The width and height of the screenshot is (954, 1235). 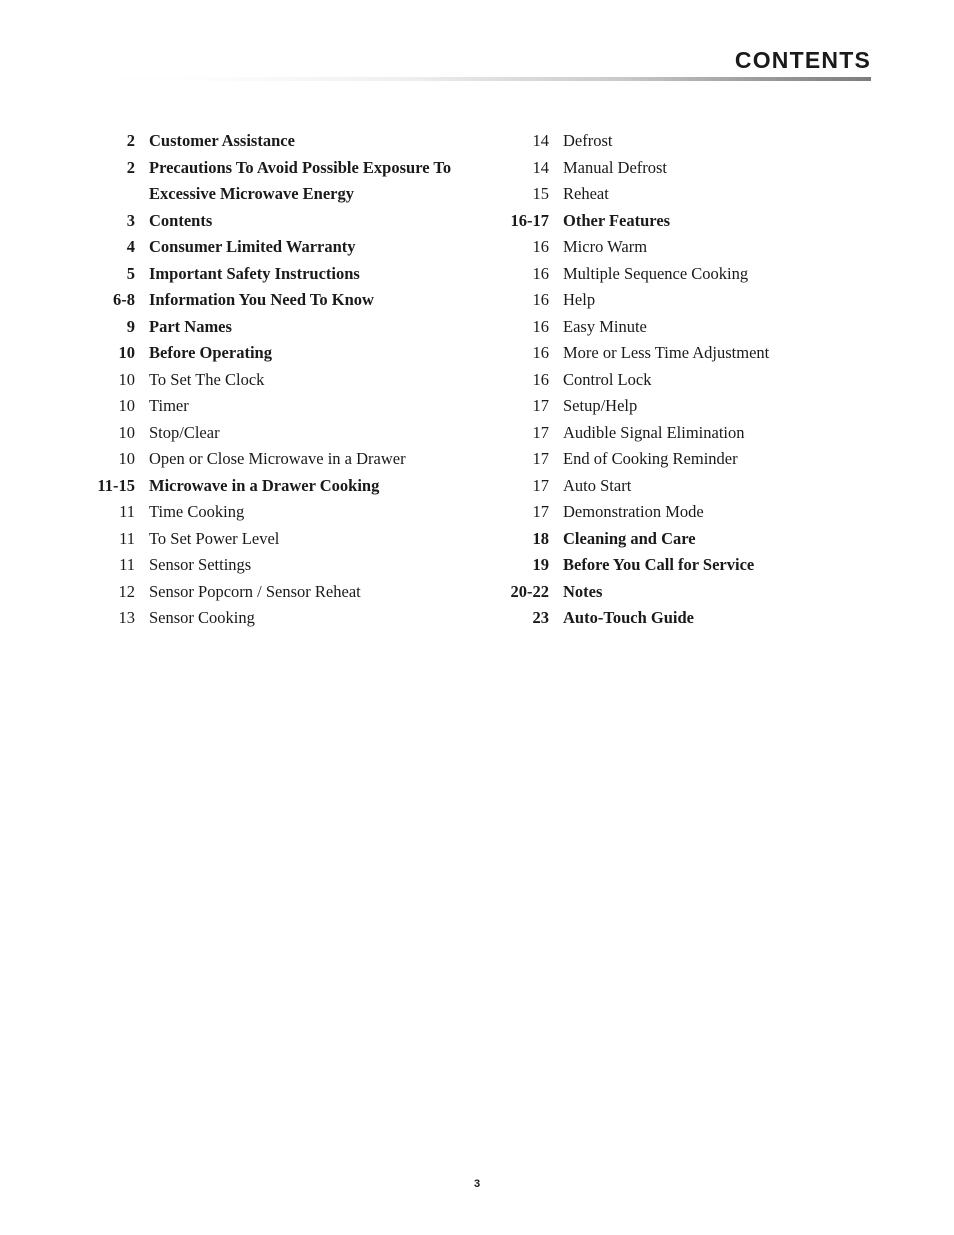 What do you see at coordinates (541, 617) in the screenshot?
I see `toc-entry-page-number: 23` at bounding box center [541, 617].